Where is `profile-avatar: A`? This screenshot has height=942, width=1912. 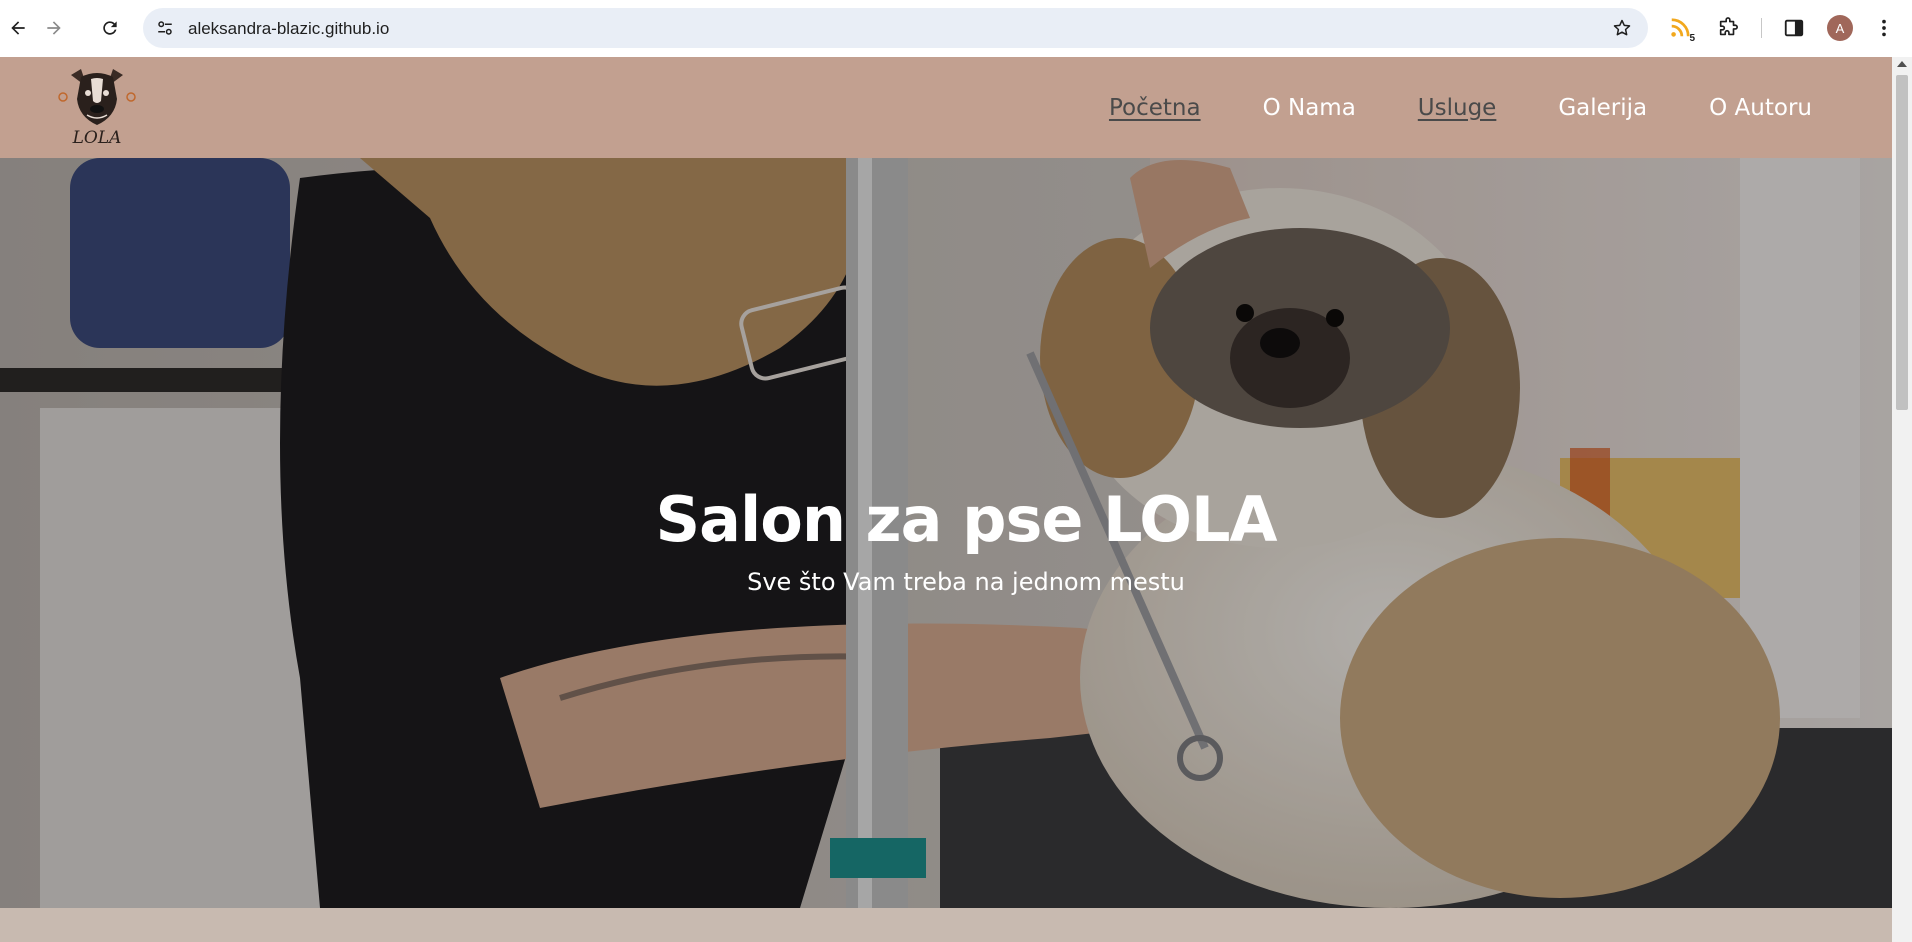 profile-avatar: A is located at coordinates (1840, 28).